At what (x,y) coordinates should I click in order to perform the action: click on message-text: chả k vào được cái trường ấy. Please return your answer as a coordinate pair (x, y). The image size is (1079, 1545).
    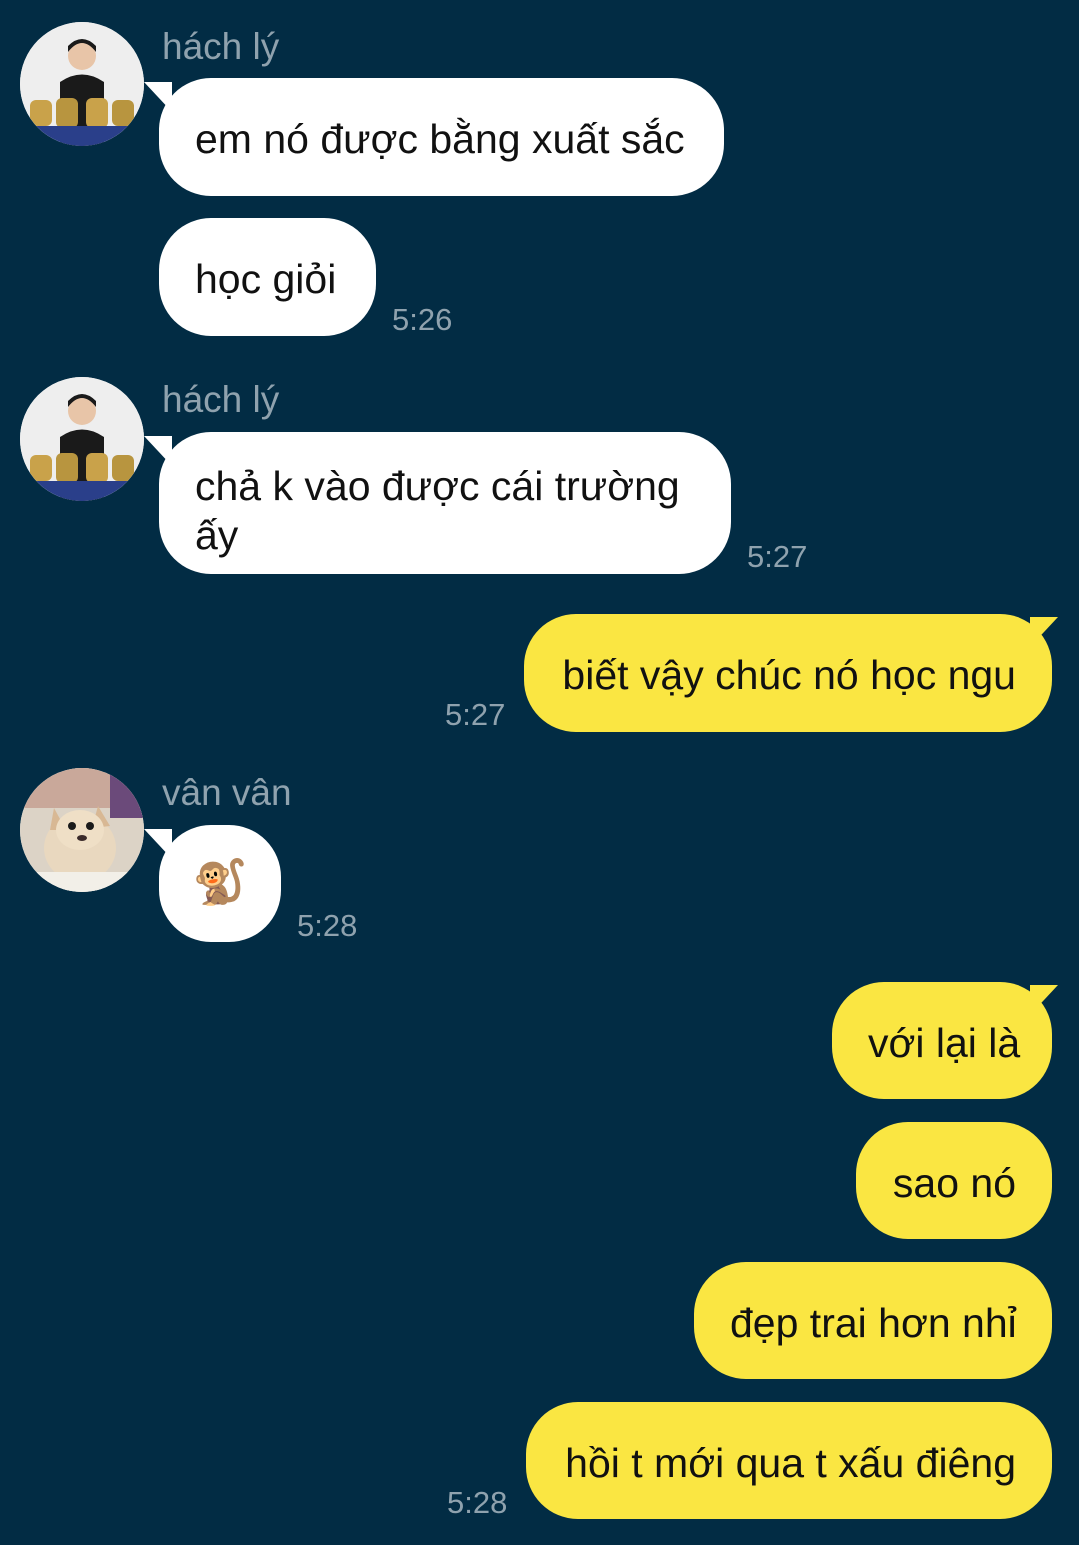
    Looking at the image, I should click on (437, 510).